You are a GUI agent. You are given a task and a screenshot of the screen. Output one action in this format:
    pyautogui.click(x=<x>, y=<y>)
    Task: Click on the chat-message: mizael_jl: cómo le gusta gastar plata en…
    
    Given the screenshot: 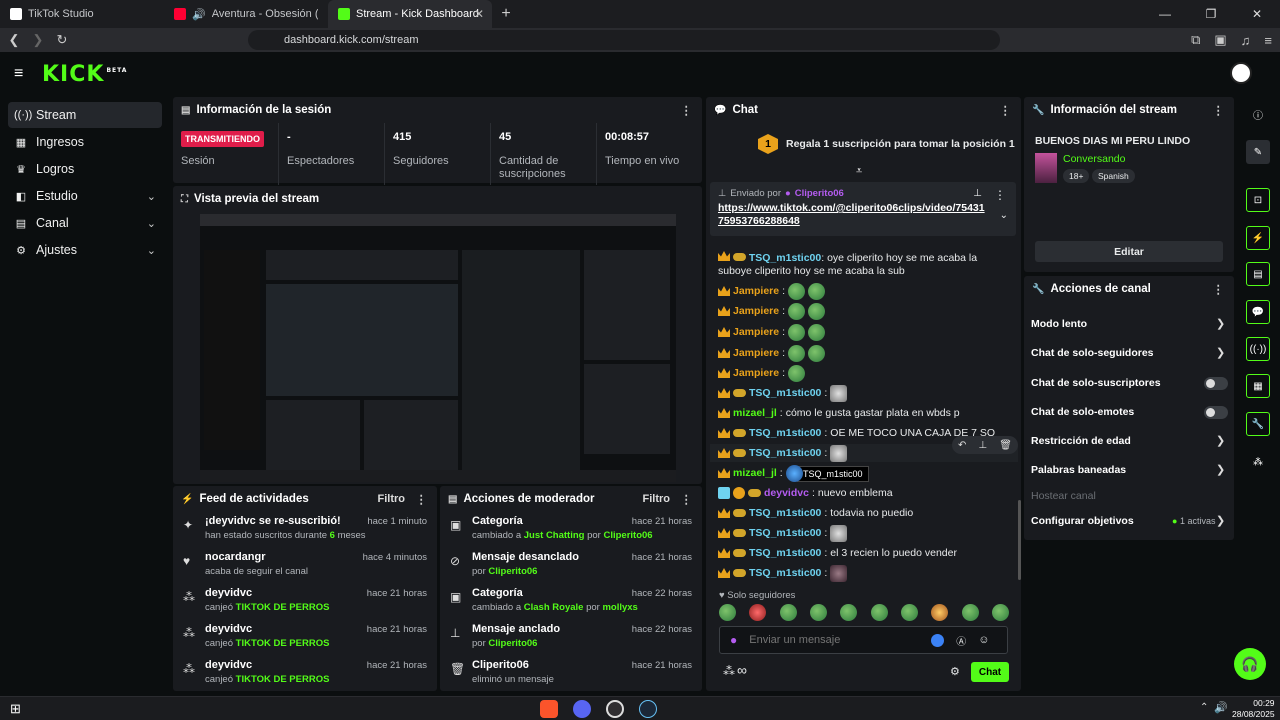 What is the action you would take?
    pyautogui.click(x=839, y=413)
    